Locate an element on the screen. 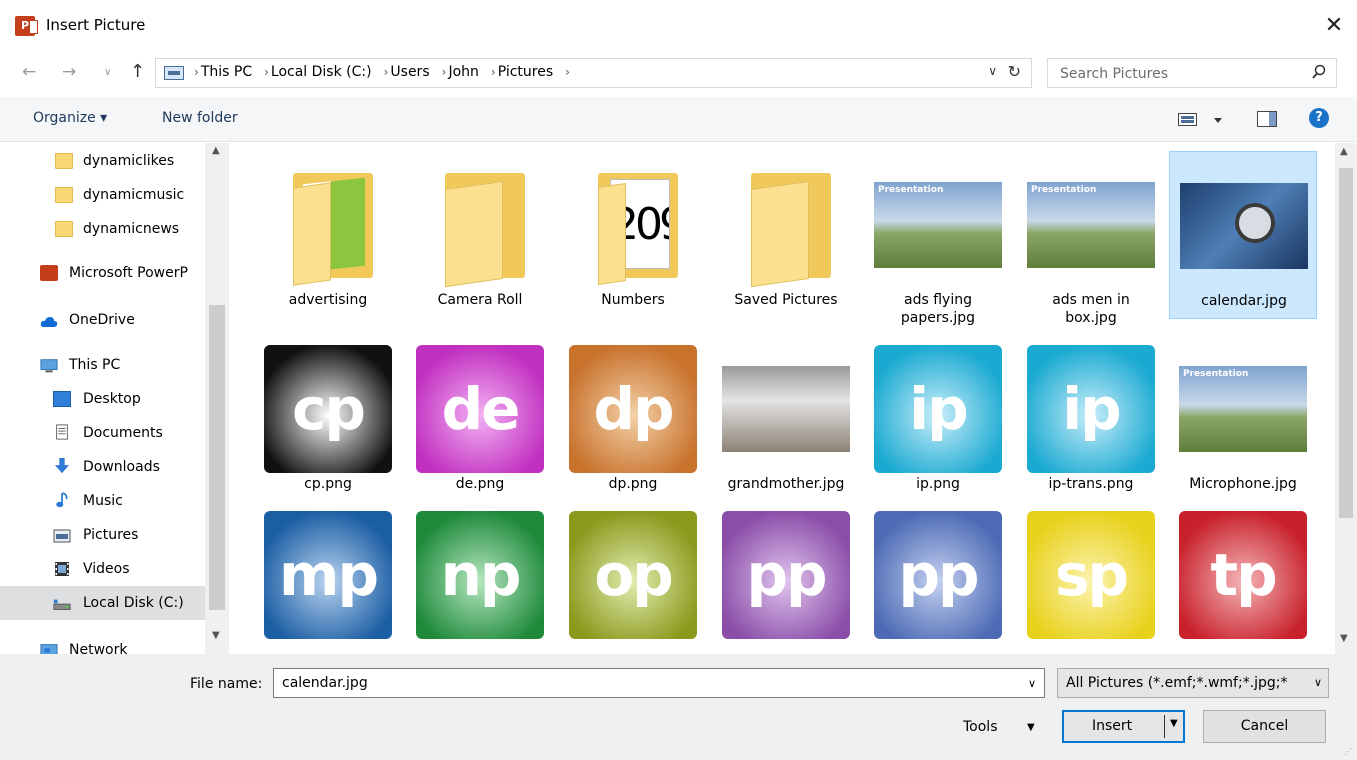 This screenshot has height=760, width=1357. file-item-numbers: 209 Numbers is located at coordinates (633, 235).